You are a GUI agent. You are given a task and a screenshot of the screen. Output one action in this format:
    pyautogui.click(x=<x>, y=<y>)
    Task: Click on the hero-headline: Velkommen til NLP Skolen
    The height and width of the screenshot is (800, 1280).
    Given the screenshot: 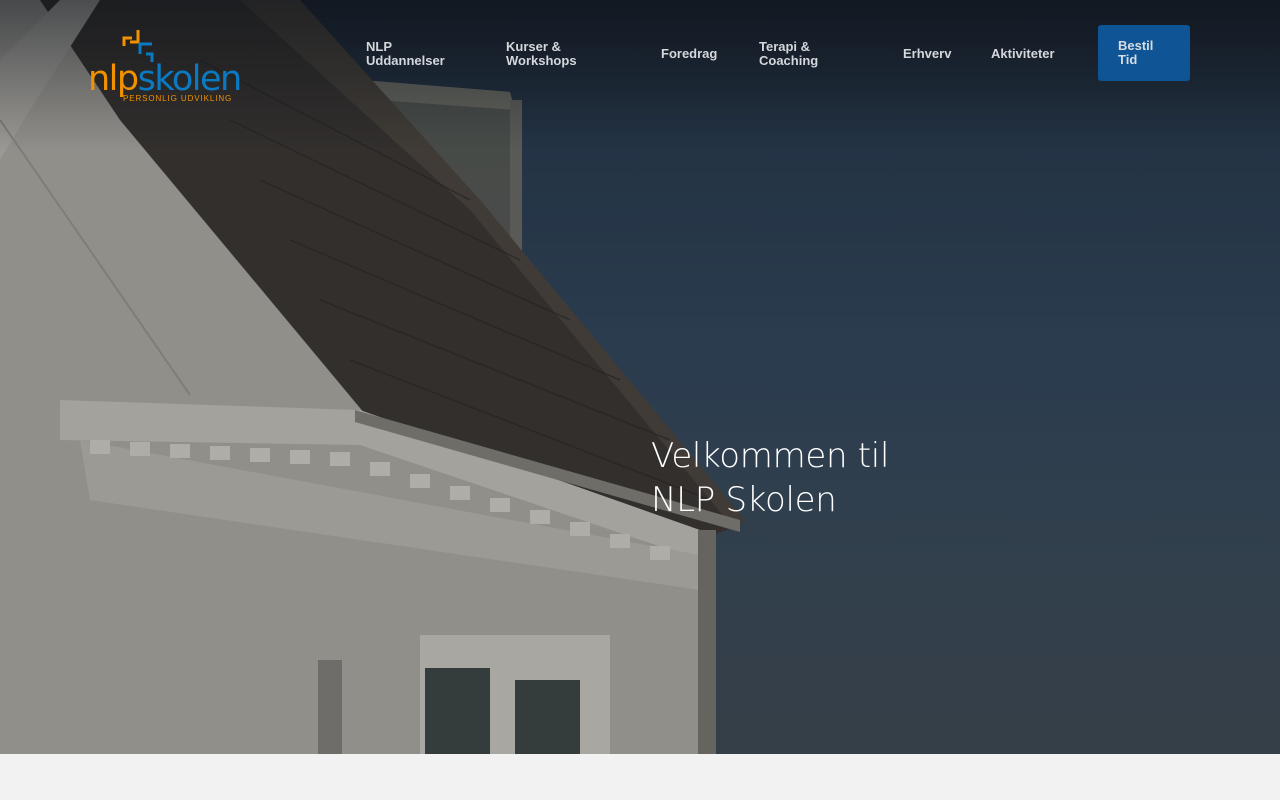 What is the action you would take?
    pyautogui.click(x=770, y=478)
    